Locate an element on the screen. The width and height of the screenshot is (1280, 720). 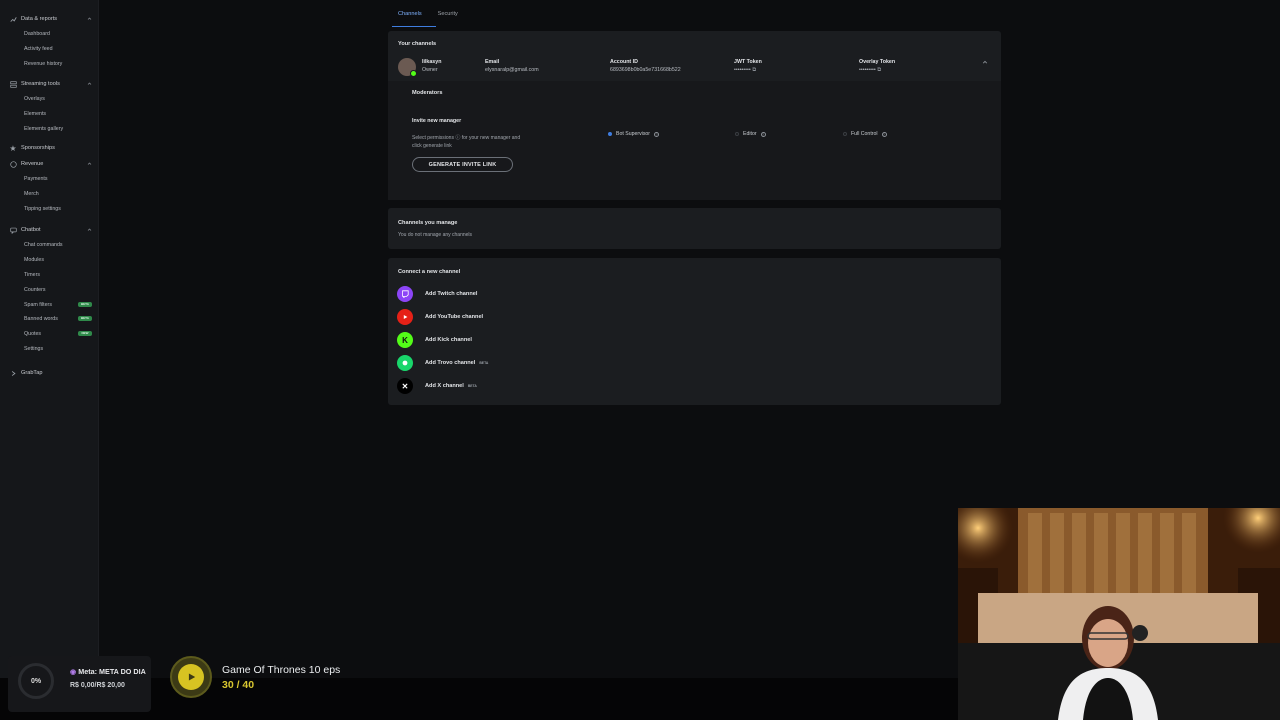
add-kick-channel-button: K Add Kick channel is located at coordinates (434, 340).